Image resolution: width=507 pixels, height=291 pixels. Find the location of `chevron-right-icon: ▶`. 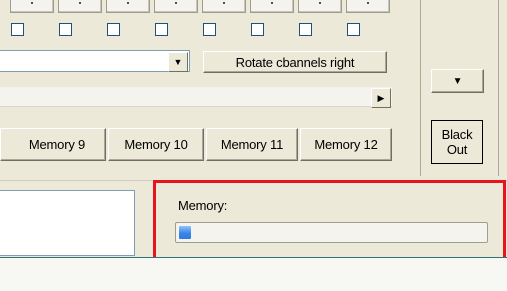

chevron-right-icon: ▶ is located at coordinates (381, 98).